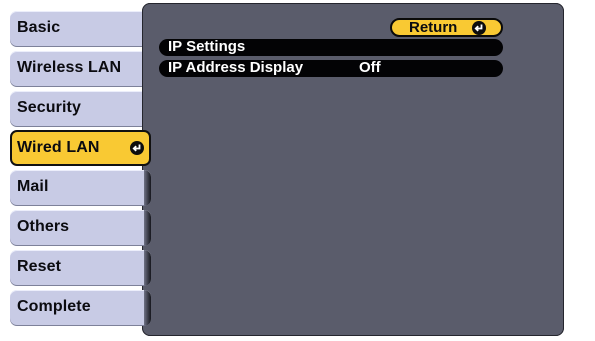 The width and height of the screenshot is (595, 341). Describe the element at coordinates (331, 47) in the screenshot. I see `menu-row-ip-settings: IP Settings` at that location.